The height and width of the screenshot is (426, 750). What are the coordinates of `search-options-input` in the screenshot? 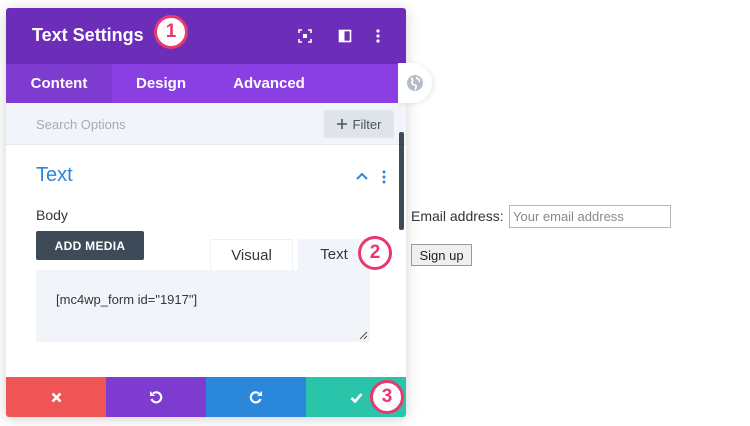 It's located at (169, 124).